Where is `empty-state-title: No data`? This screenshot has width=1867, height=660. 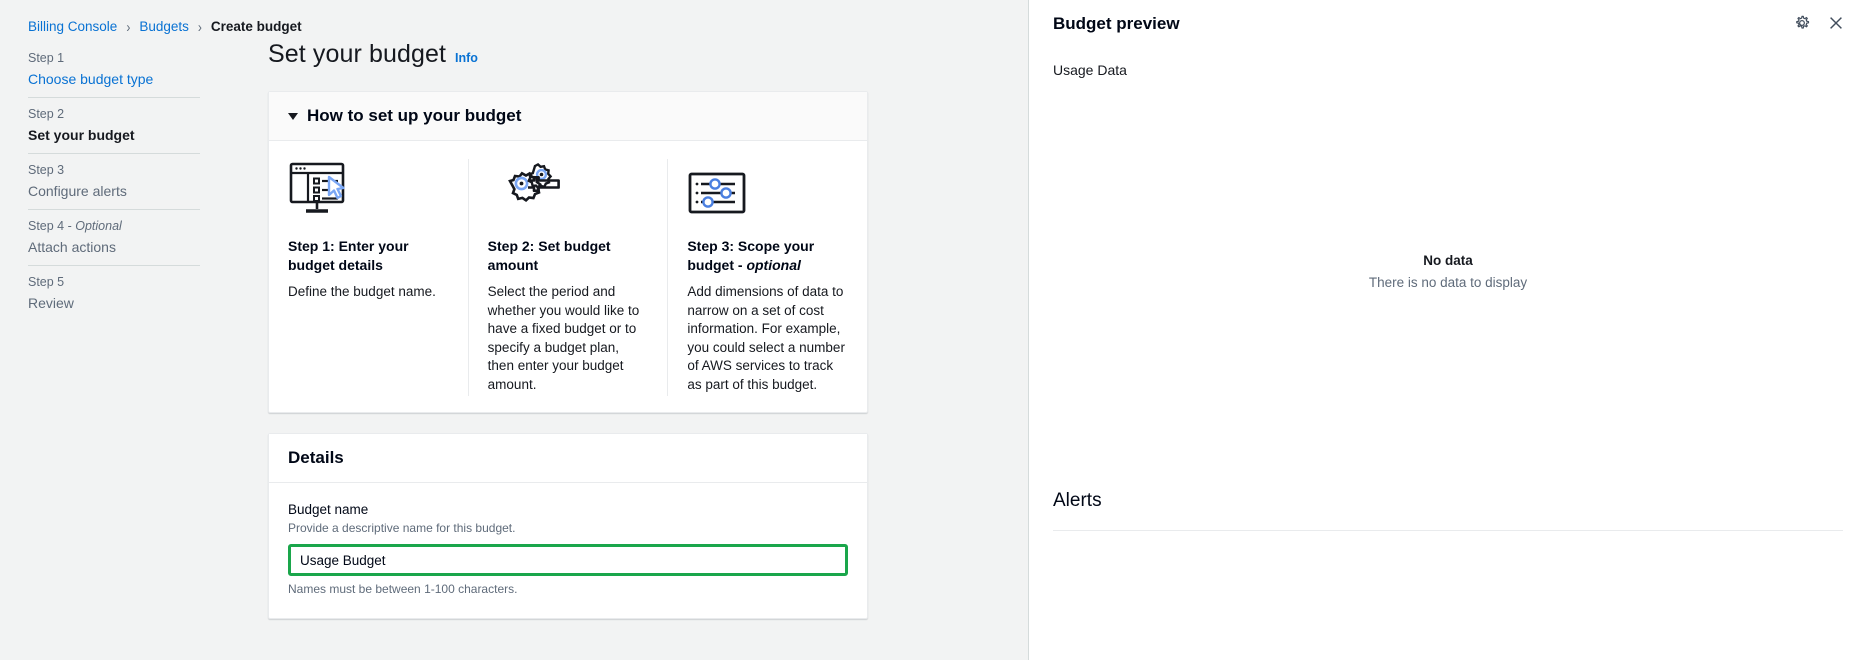
empty-state-title: No data is located at coordinates (1448, 260).